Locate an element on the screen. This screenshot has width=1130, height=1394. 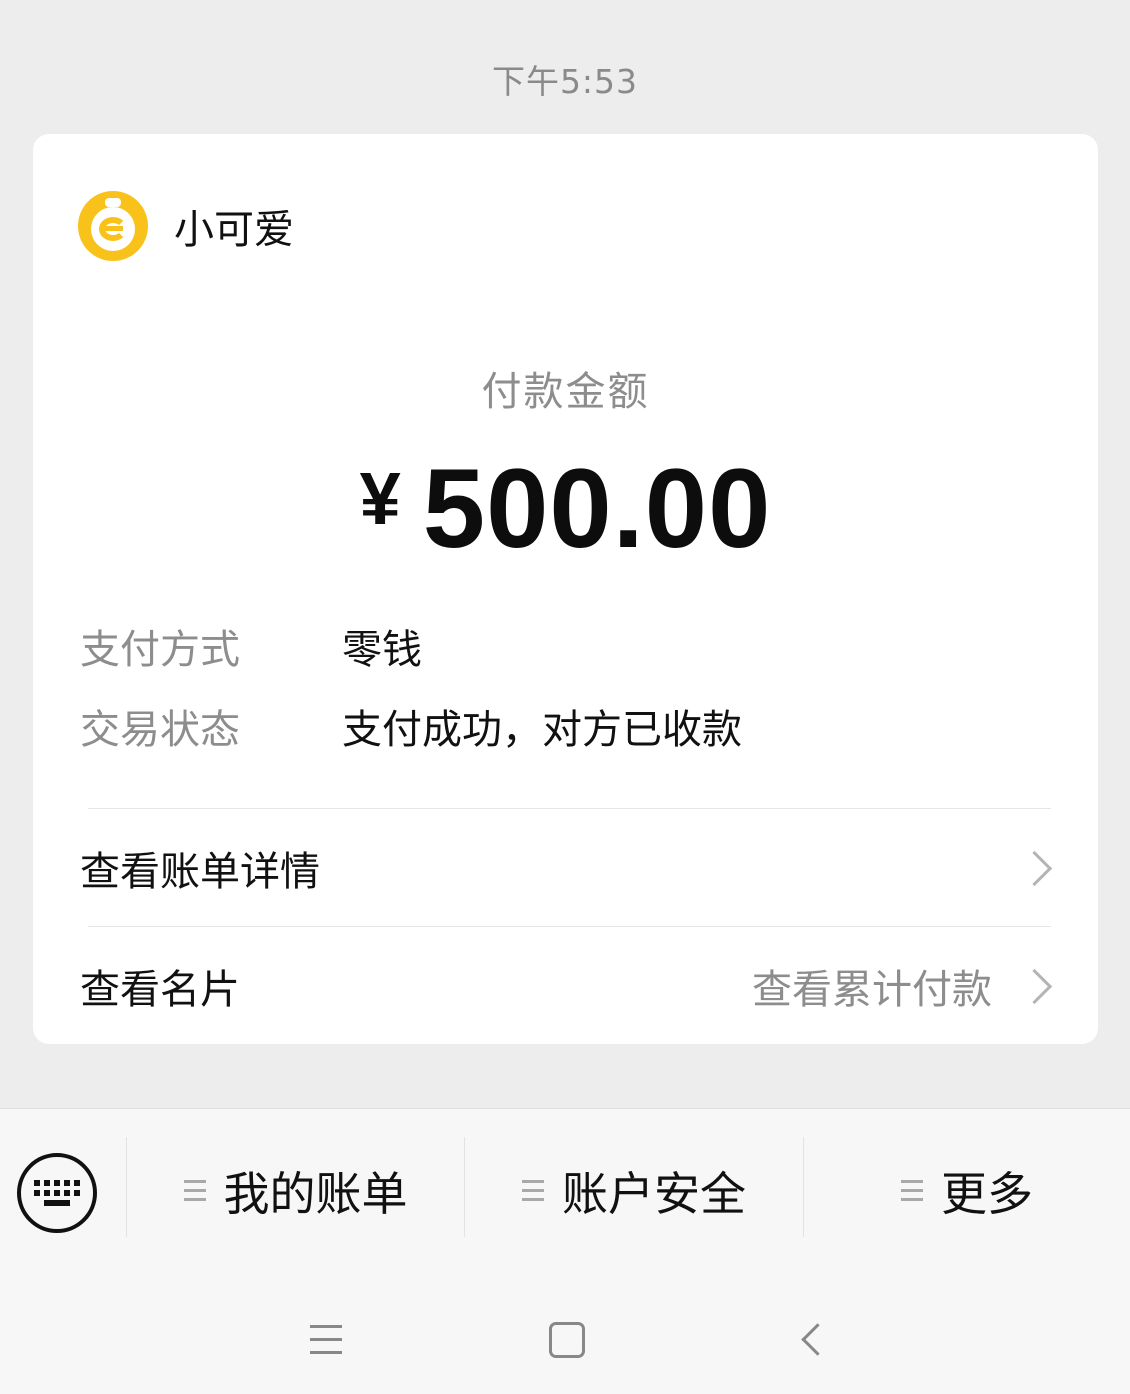
menu-item-label: 我的账单 is located at coordinates (315, 1193).